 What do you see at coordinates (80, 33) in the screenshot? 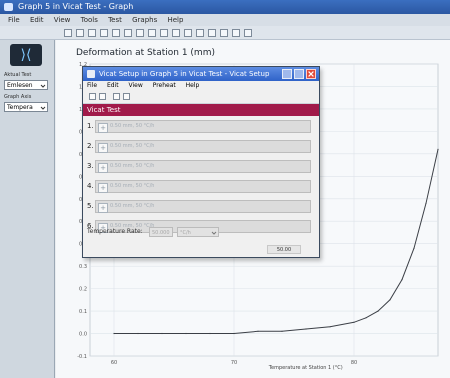
I see `open-icon` at bounding box center [80, 33].